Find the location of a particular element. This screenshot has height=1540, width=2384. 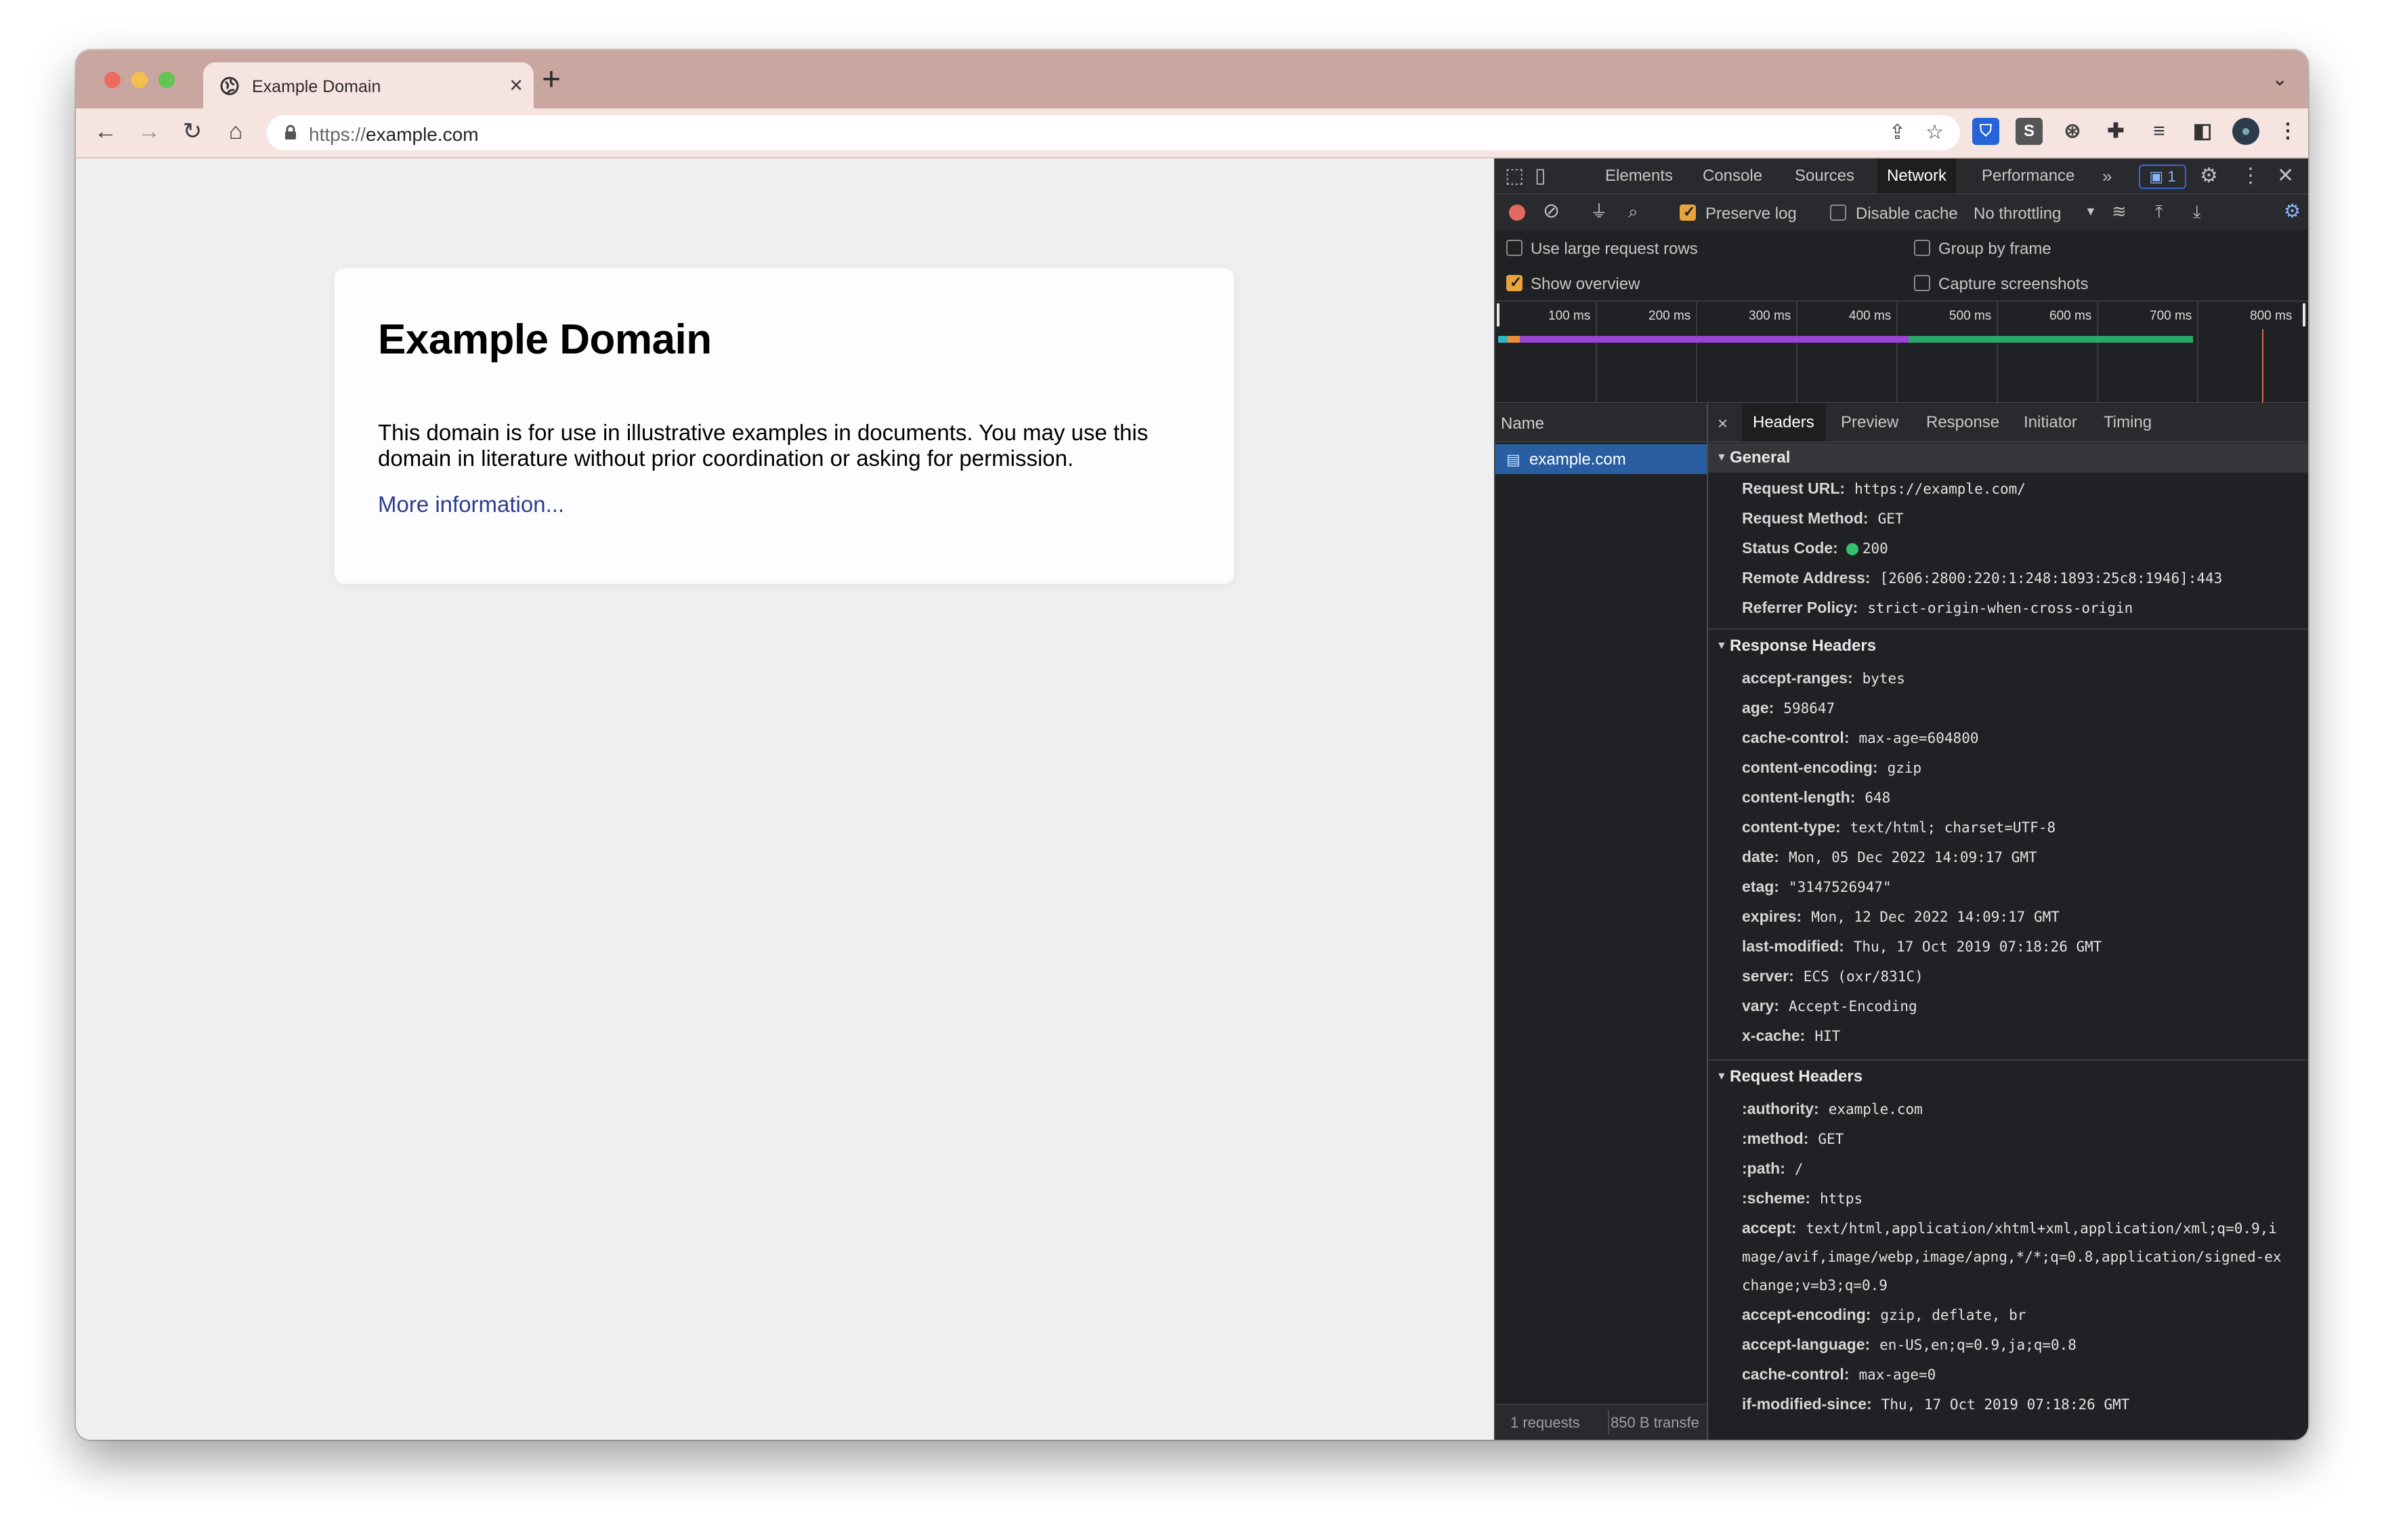

record-icon is located at coordinates (1517, 213).